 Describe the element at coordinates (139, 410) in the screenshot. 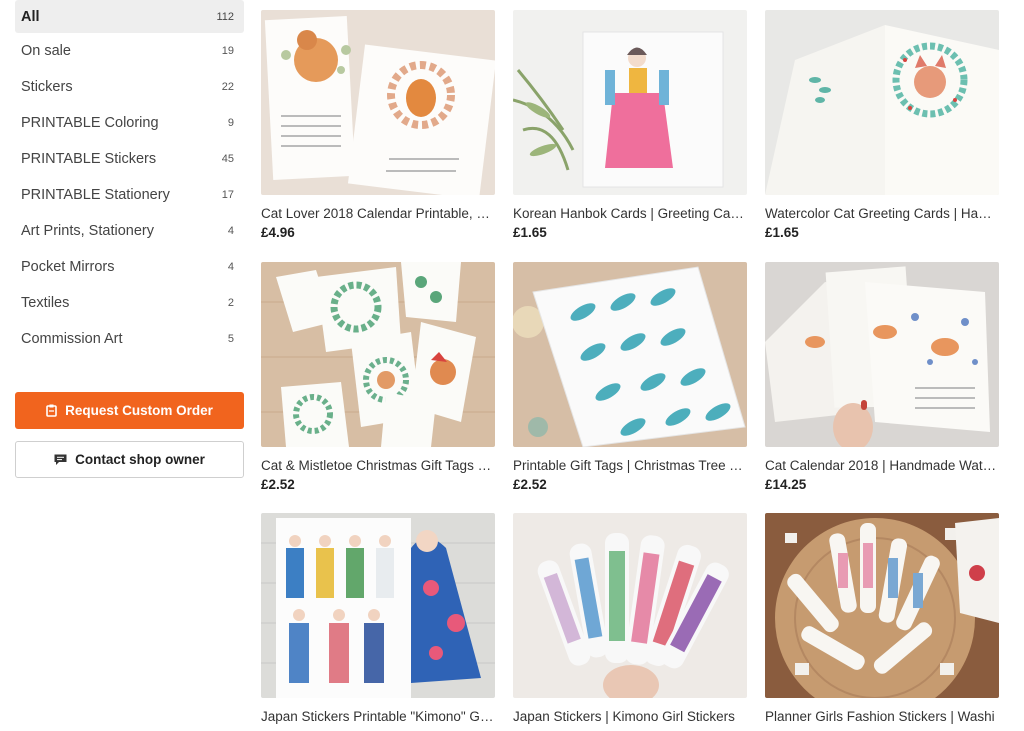

I see `request-custom-order-label: Request Custom Order` at that location.